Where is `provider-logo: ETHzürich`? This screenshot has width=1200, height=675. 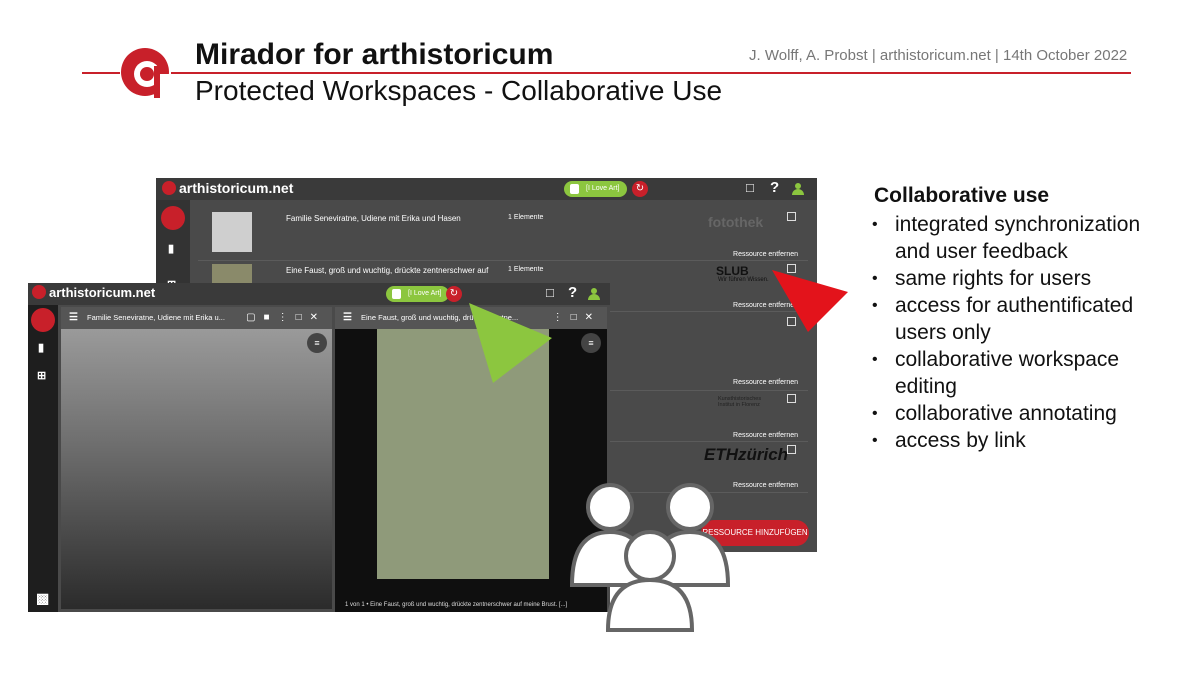 provider-logo: ETHzürich is located at coordinates (746, 454).